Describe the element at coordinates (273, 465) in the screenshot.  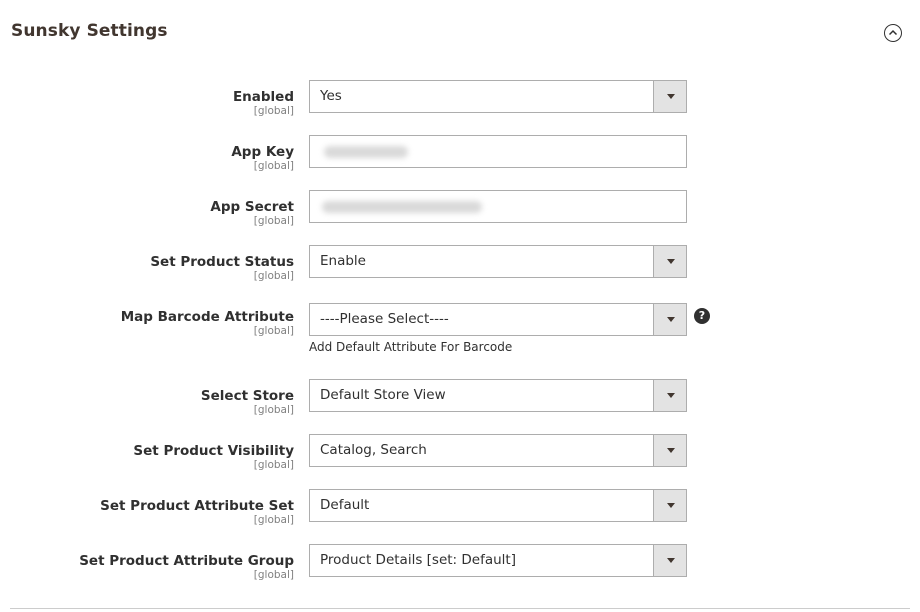
I see `visibility-scope: [global]` at that location.